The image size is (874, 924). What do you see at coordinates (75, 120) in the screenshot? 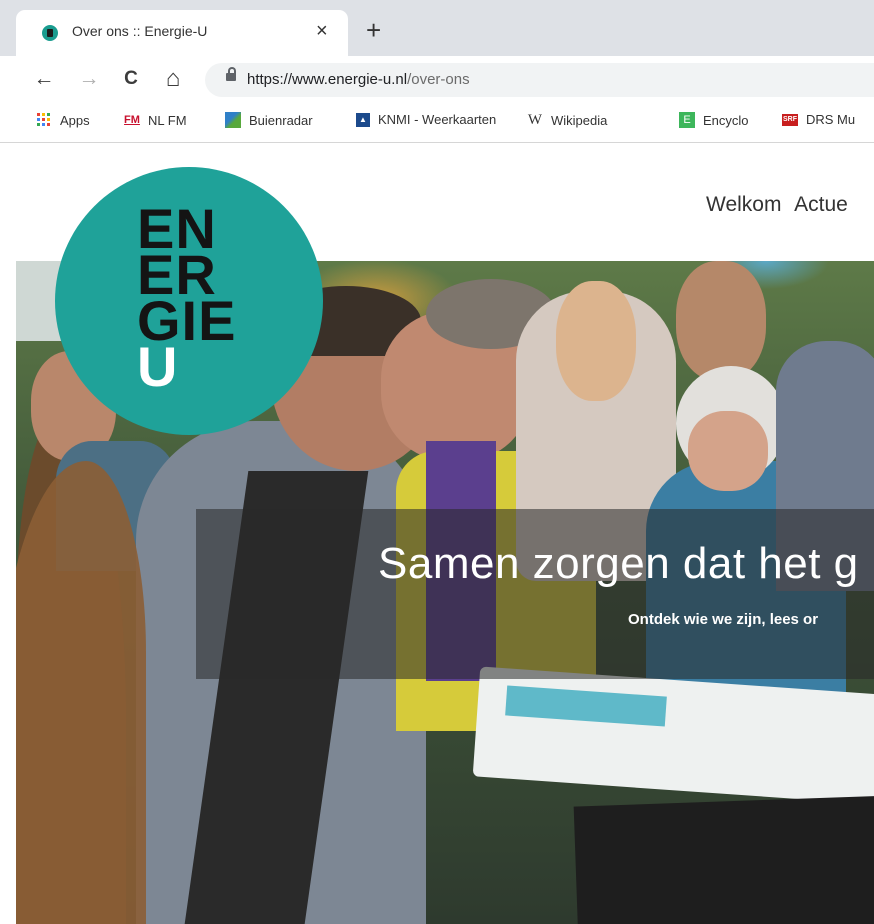
I see `bookmark-label: Apps` at bounding box center [75, 120].